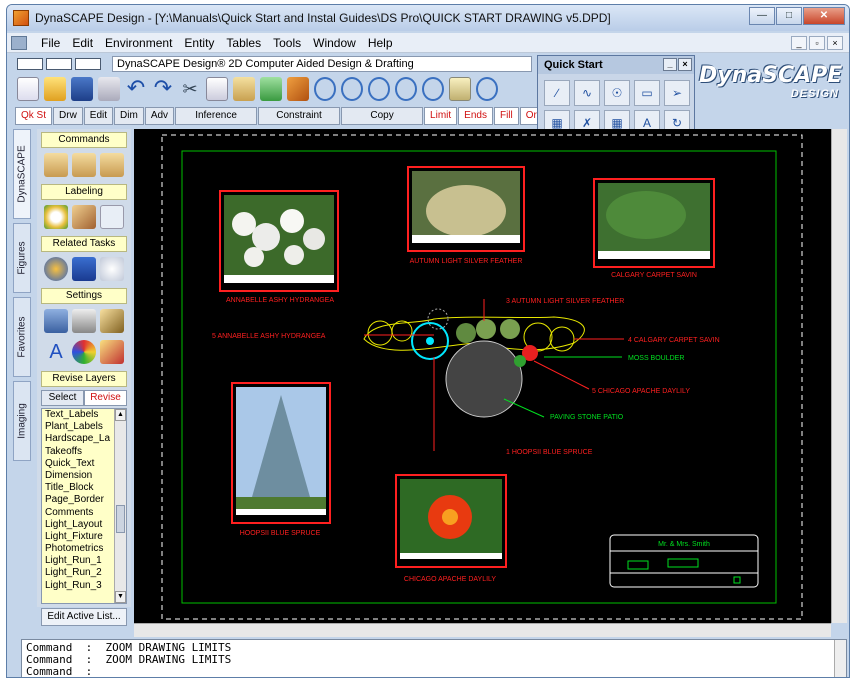 The image size is (856, 682). I want to click on zoom-limits-icon, so click(460, 89).